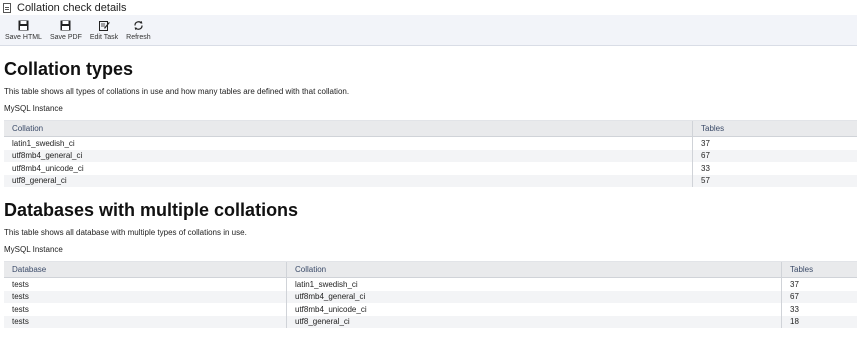  I want to click on table-row: tests utf8mb4_general_ci 67, so click(430, 296).